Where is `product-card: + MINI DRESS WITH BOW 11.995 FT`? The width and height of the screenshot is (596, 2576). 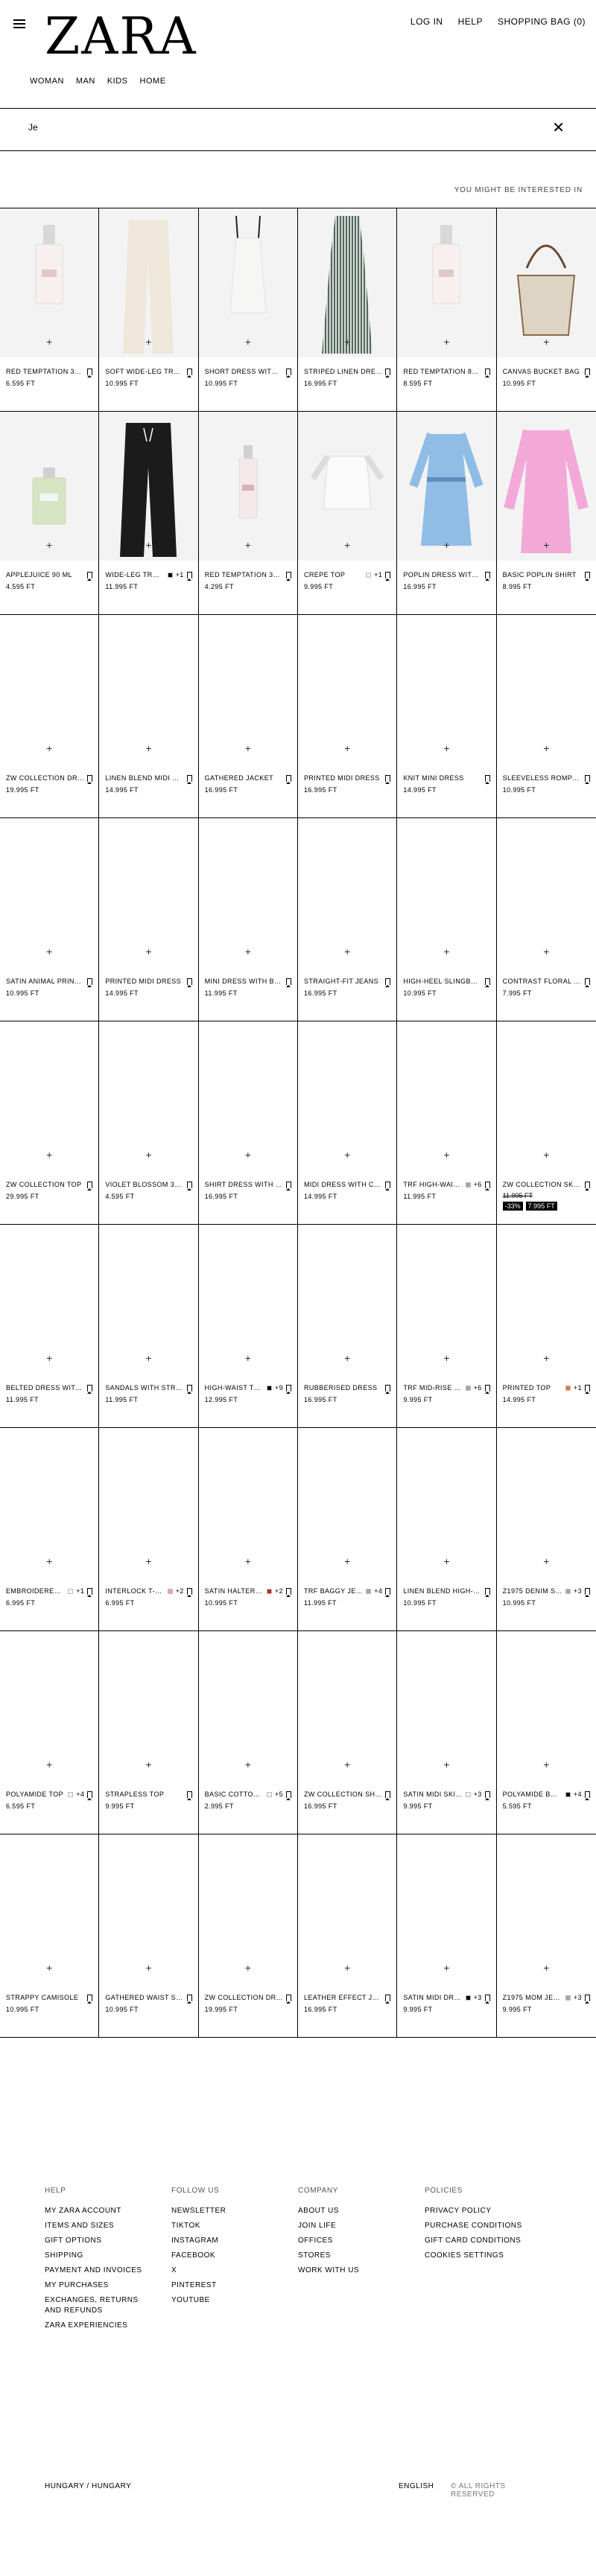
product-card: + MINI DRESS WITH BOW 11.995 FT is located at coordinates (248, 919).